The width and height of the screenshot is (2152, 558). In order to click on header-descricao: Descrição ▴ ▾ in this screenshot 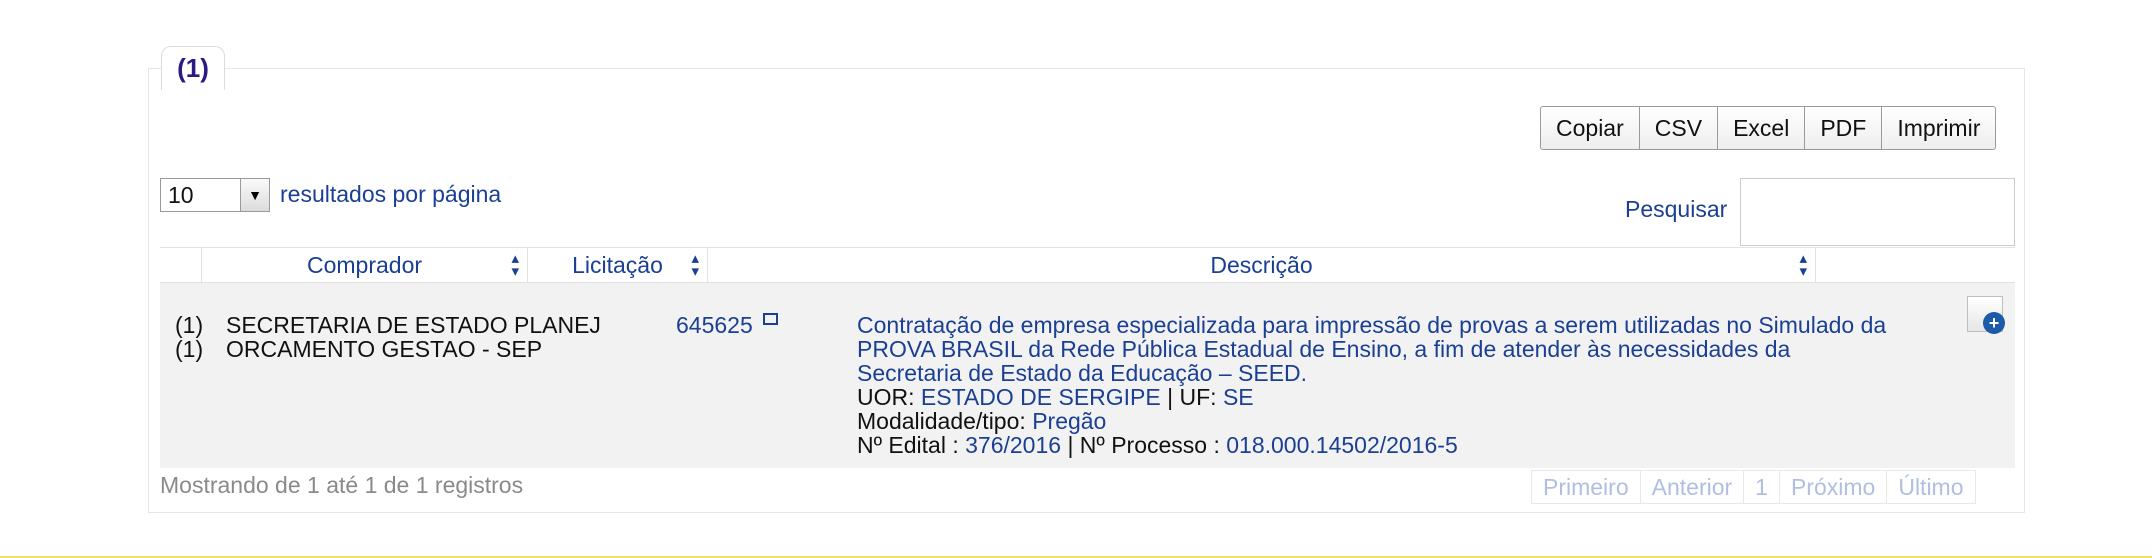, I will do `click(1261, 265)`.